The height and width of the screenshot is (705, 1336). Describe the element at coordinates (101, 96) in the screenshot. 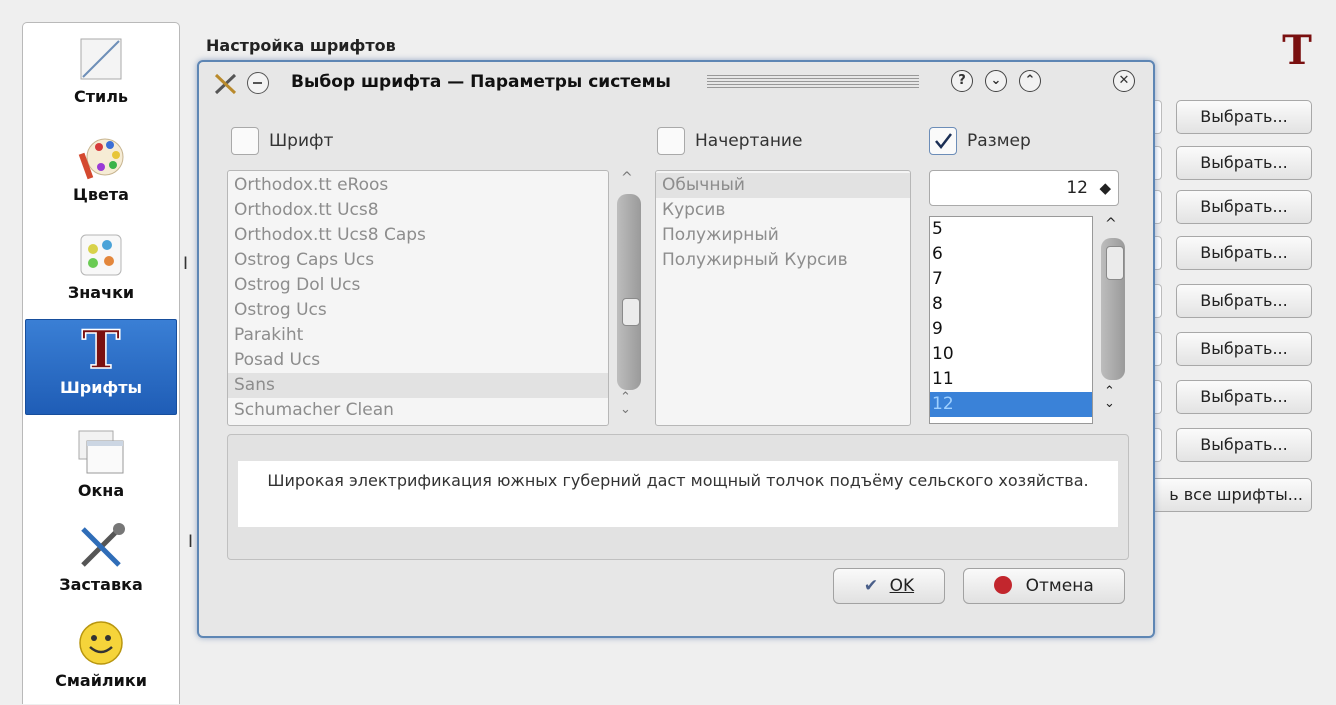

I see `sidebar-item-label: Стиль` at that location.